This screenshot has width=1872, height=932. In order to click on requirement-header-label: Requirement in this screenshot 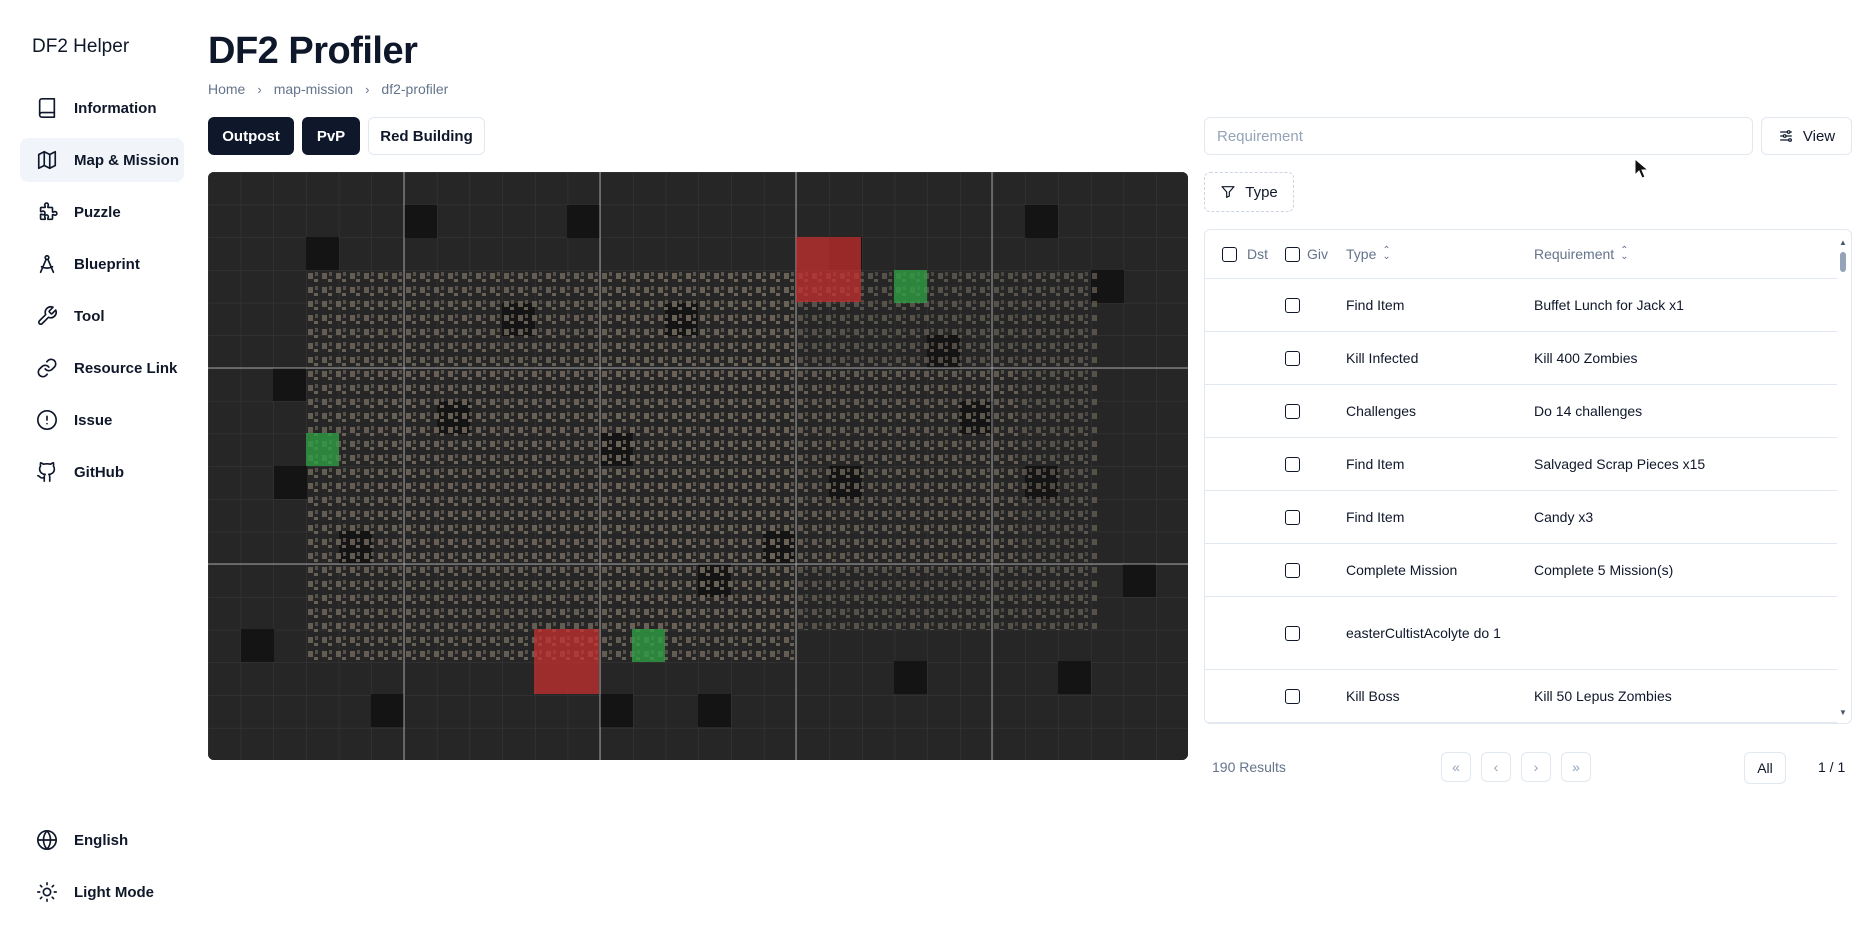, I will do `click(1574, 254)`.